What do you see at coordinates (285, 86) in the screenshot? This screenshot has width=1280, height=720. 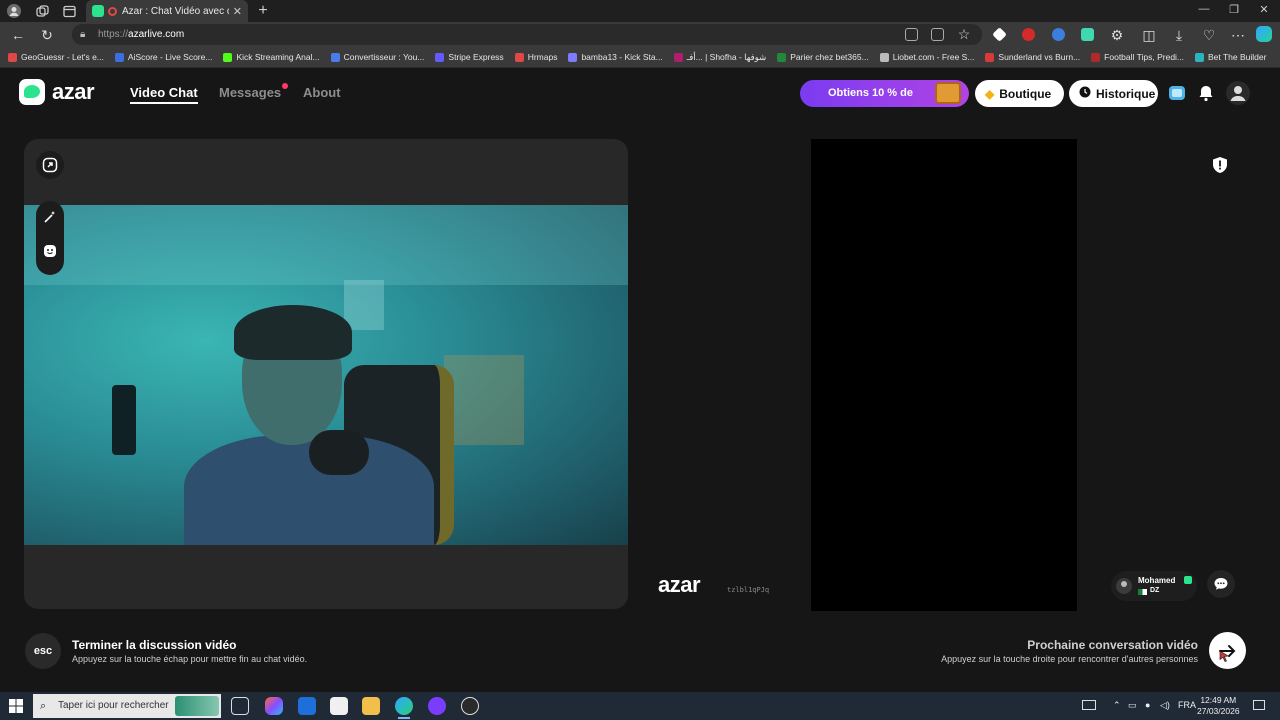 I see `messages-notification-dot` at bounding box center [285, 86].